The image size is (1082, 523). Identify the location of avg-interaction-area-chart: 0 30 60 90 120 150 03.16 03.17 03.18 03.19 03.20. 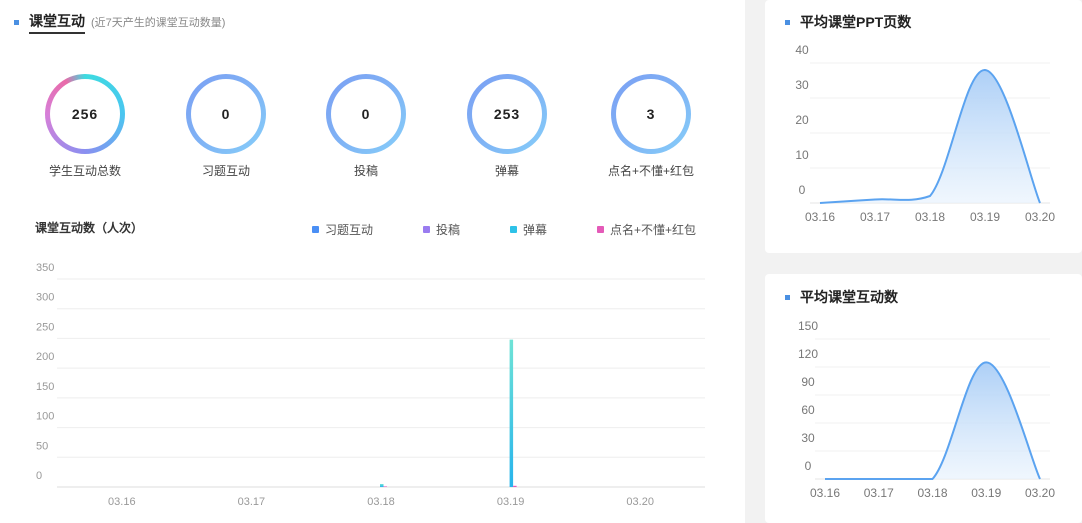
(926, 409).